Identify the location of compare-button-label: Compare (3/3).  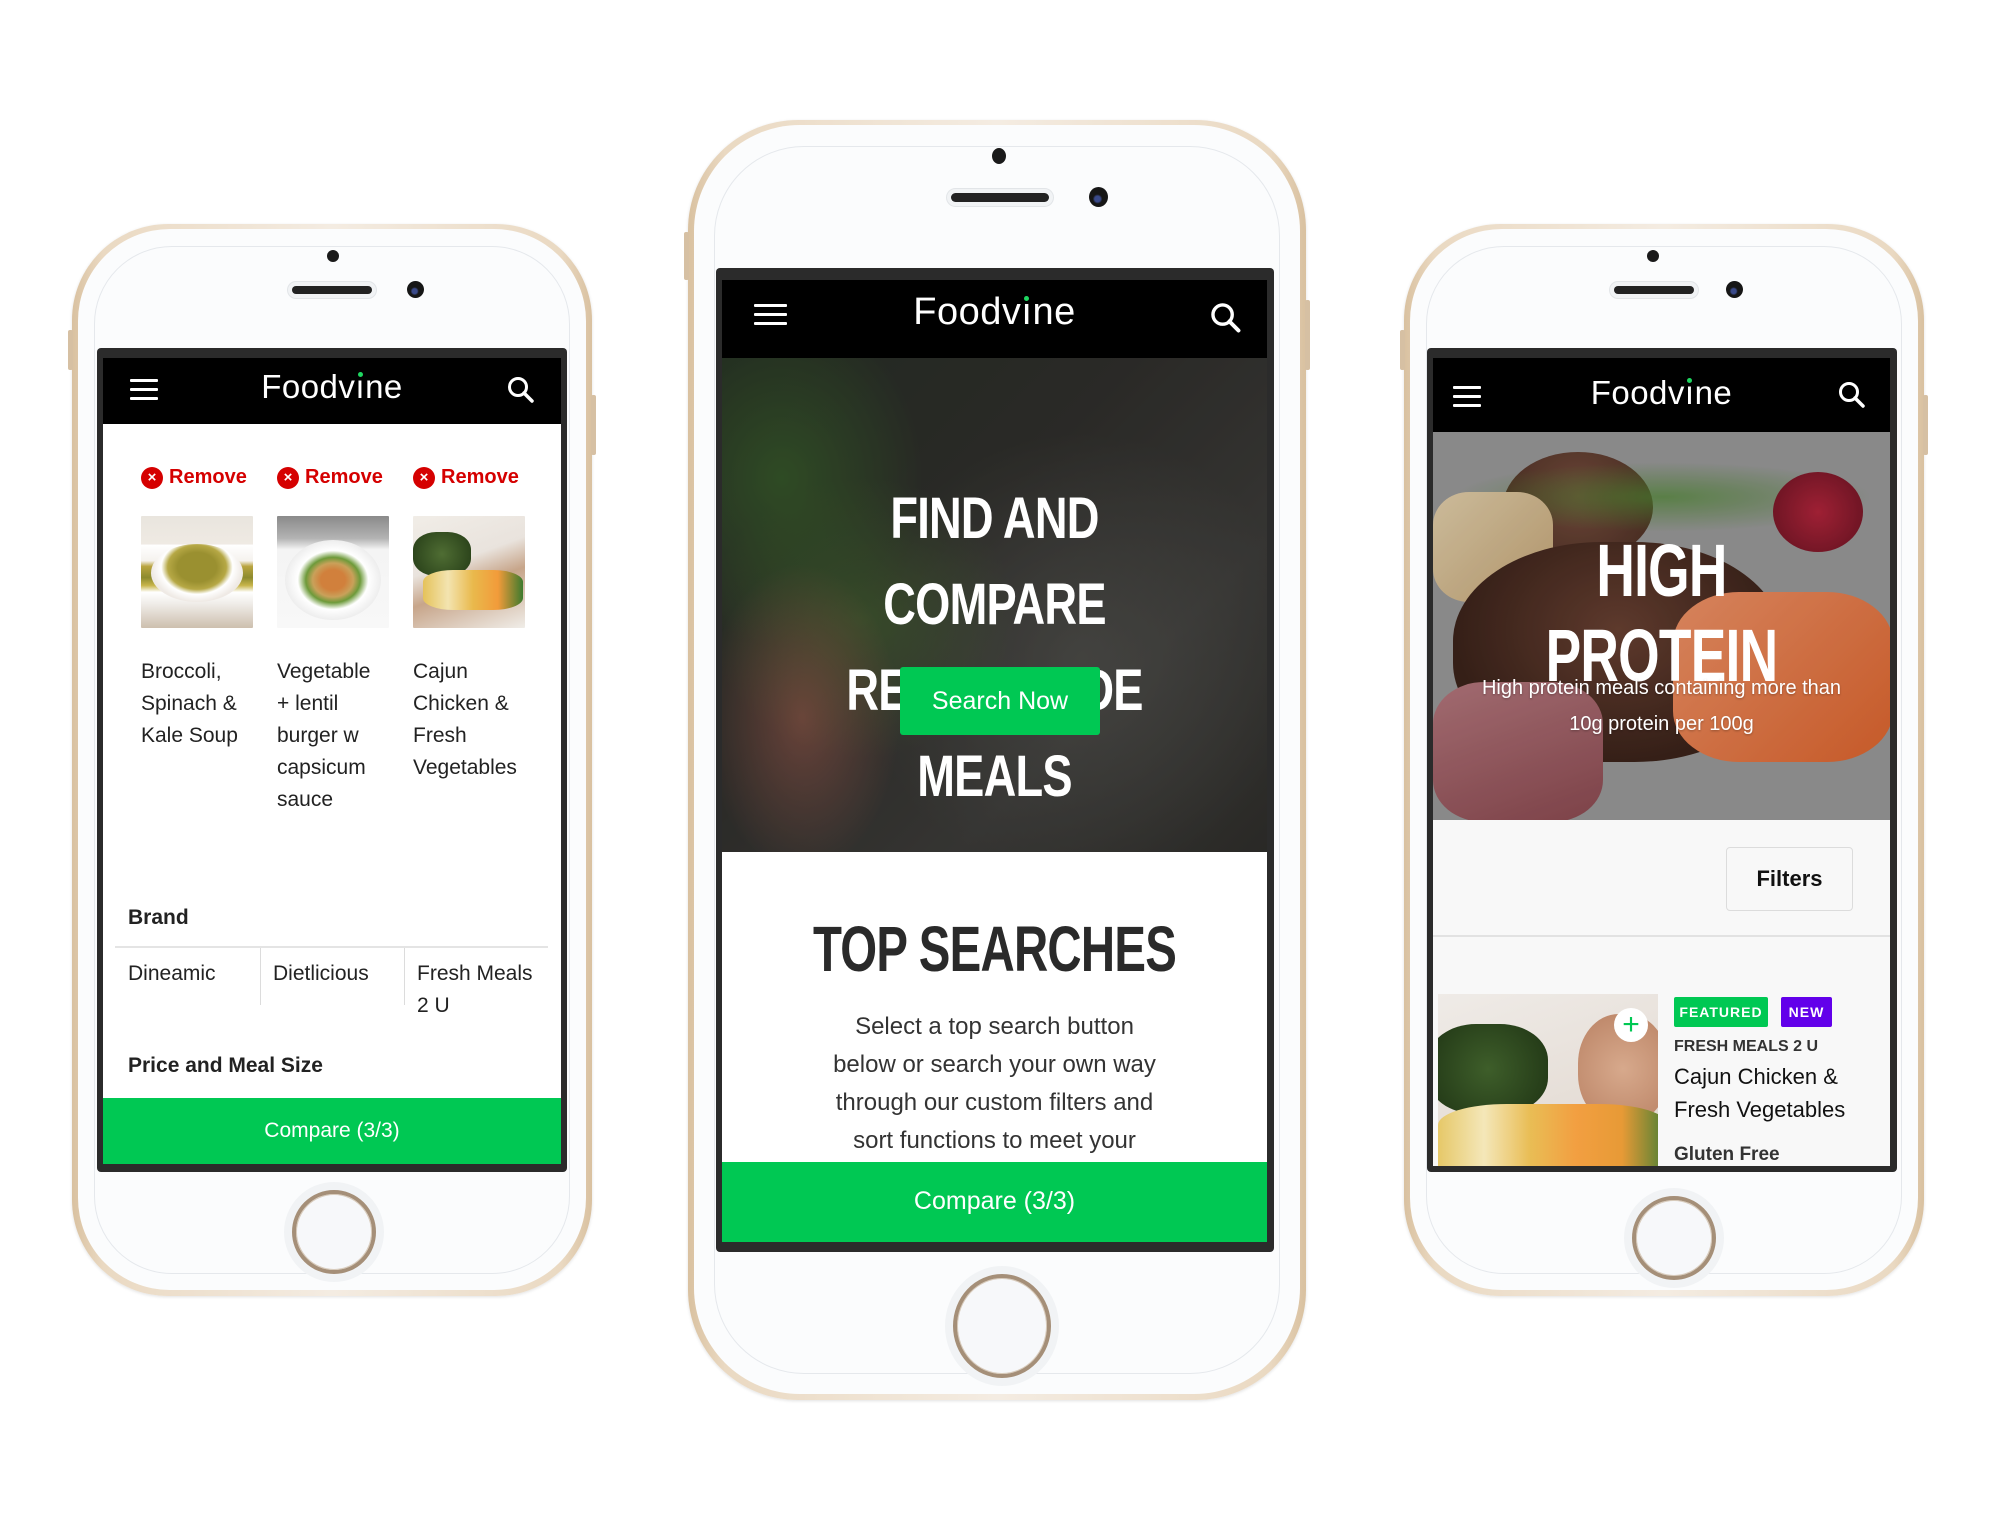
(994, 1201).